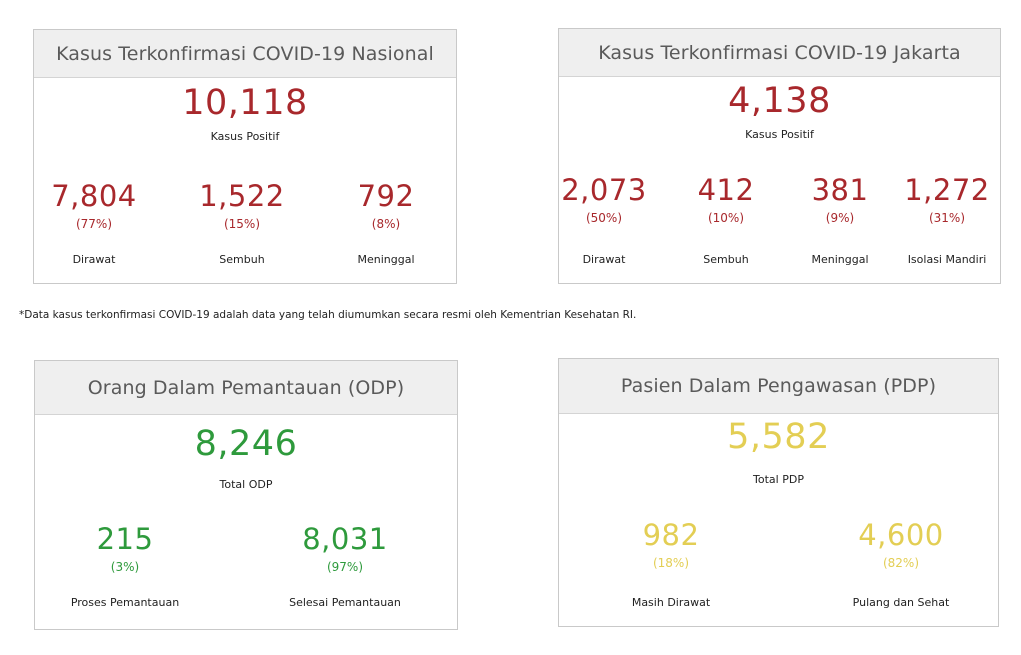  Describe the element at coordinates (671, 535) in the screenshot. I see `stat-value: 982` at that location.